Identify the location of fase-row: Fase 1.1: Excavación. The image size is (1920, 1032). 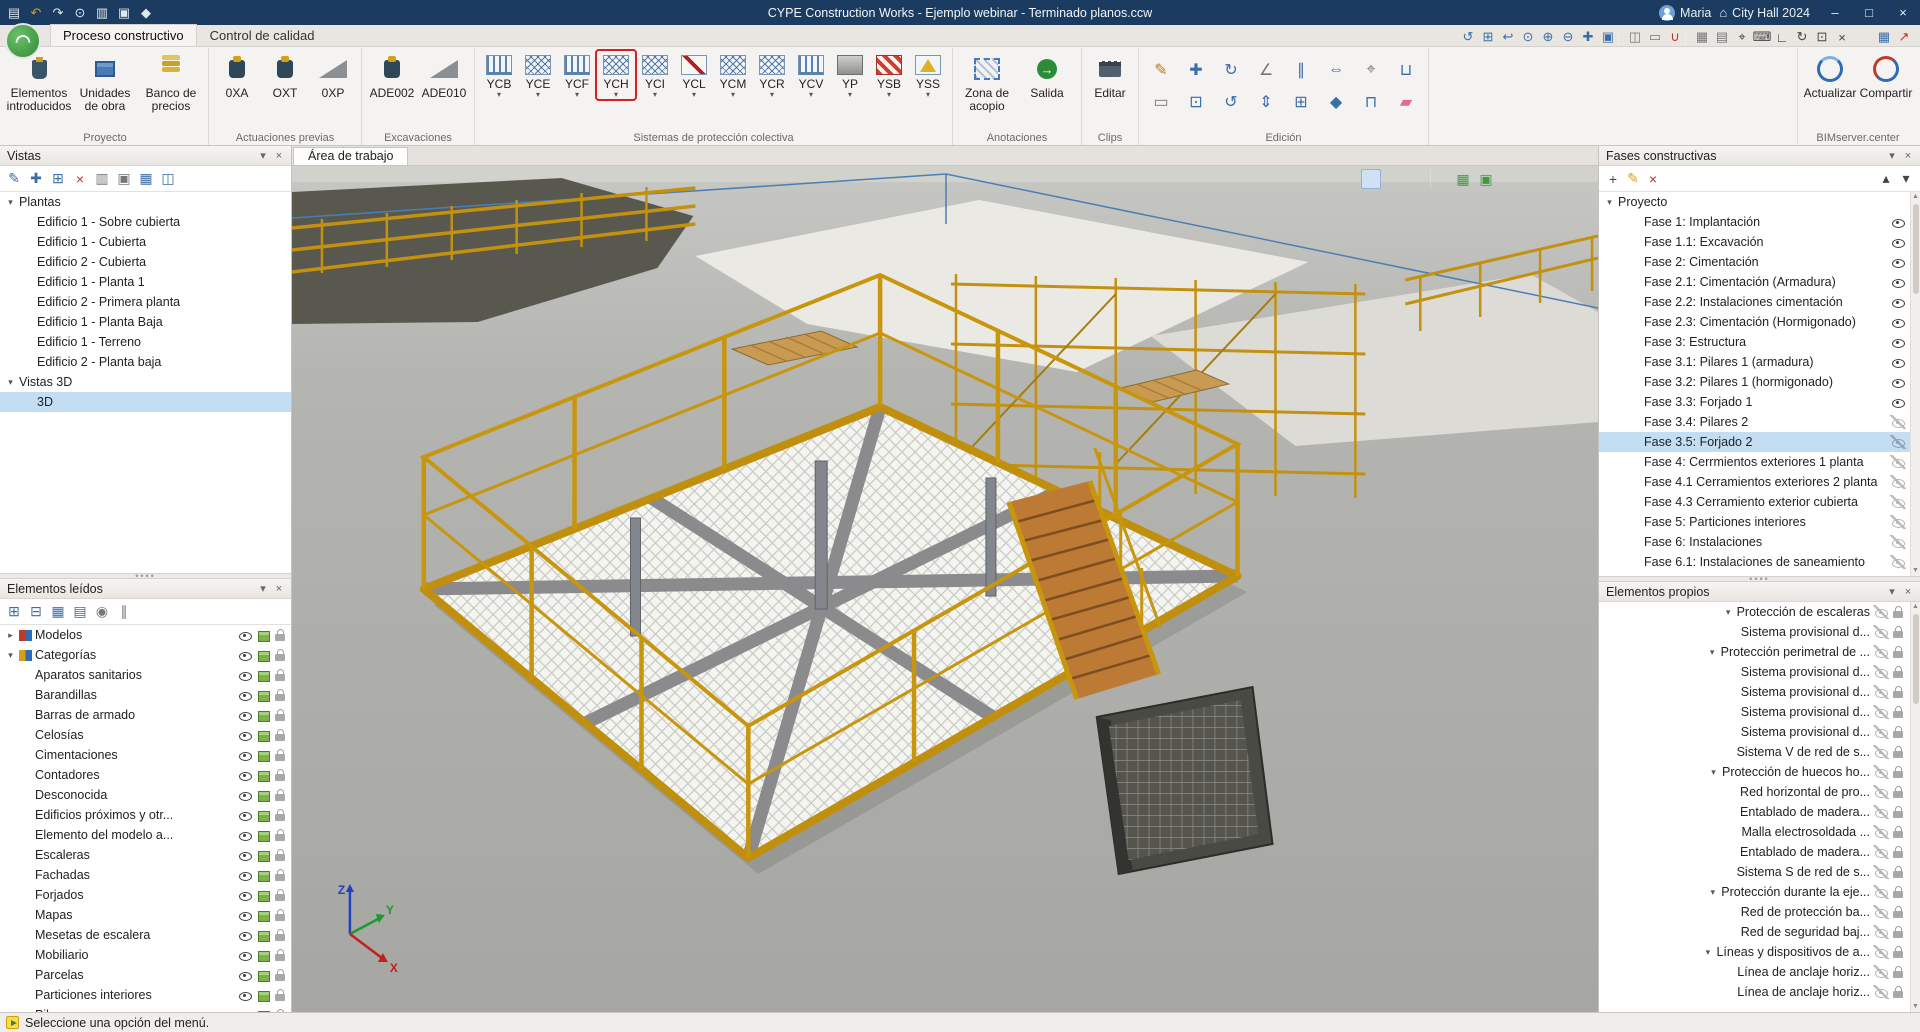
(1754, 242).